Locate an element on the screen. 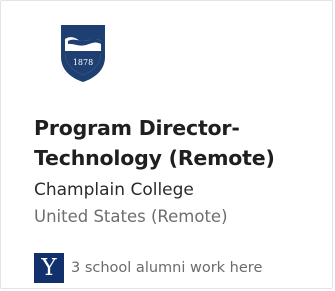 The image size is (335, 291). job-location: United States (Remote) is located at coordinates (131, 216).